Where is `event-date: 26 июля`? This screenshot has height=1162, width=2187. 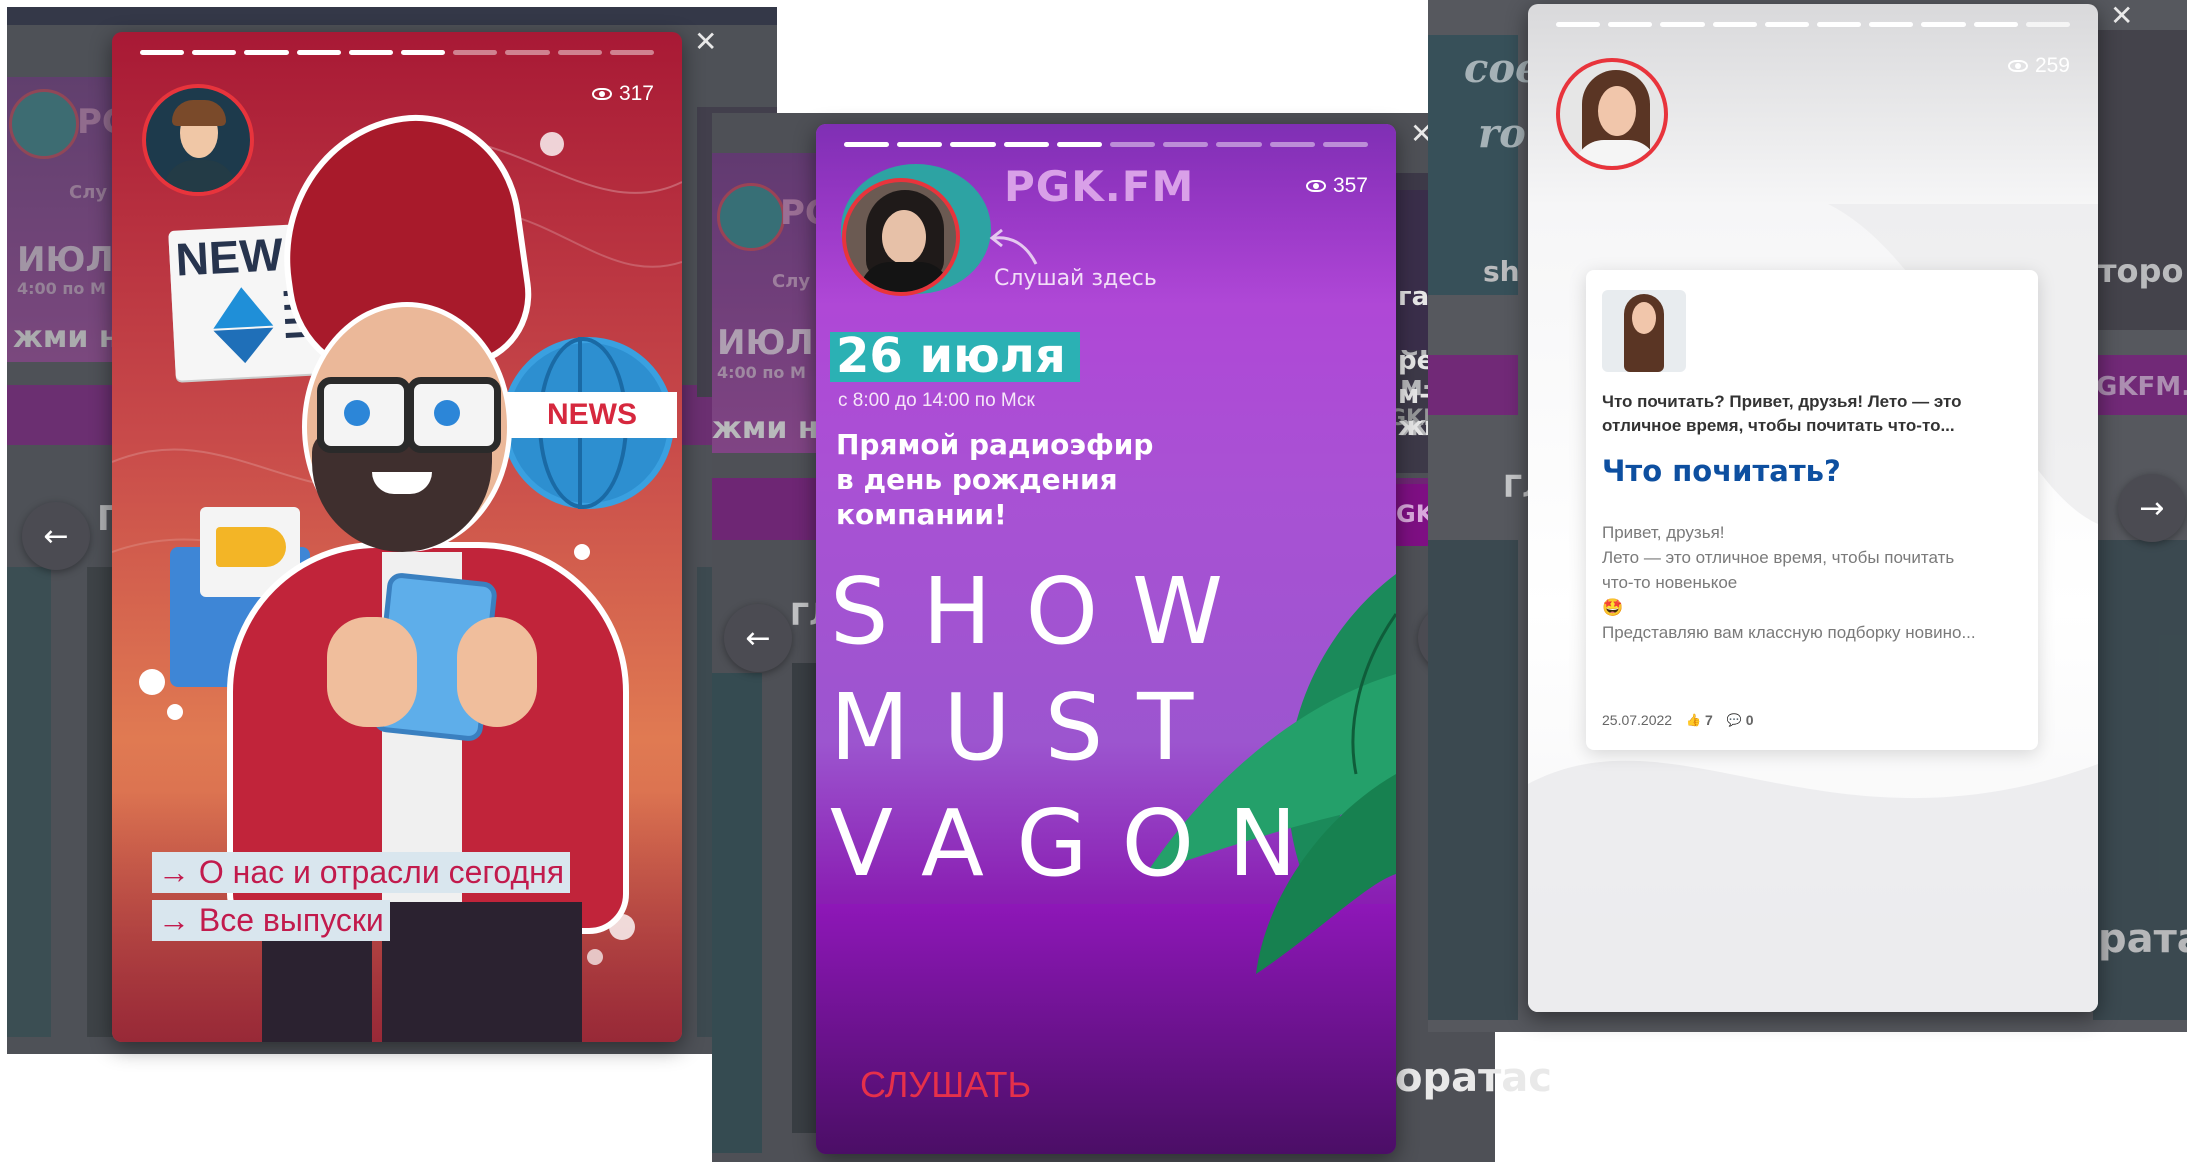
event-date: 26 июля is located at coordinates (951, 356).